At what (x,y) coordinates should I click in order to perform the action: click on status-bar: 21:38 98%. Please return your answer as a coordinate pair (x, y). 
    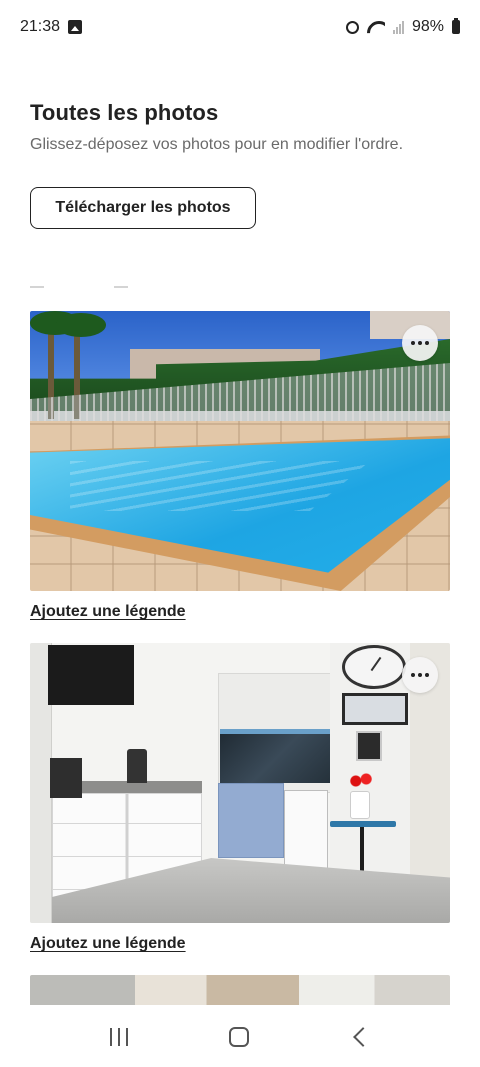
    Looking at the image, I should click on (240, 27).